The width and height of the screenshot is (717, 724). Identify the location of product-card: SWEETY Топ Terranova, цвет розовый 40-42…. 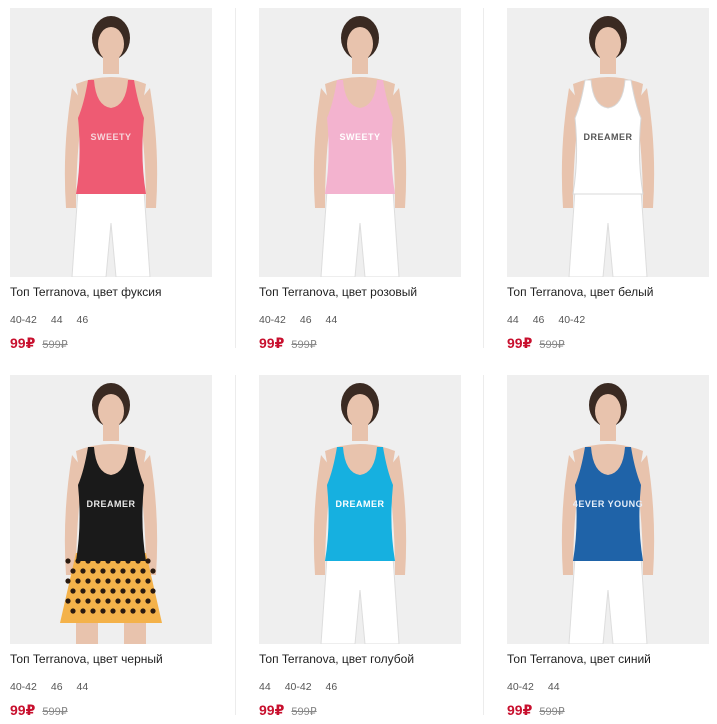
(360, 180).